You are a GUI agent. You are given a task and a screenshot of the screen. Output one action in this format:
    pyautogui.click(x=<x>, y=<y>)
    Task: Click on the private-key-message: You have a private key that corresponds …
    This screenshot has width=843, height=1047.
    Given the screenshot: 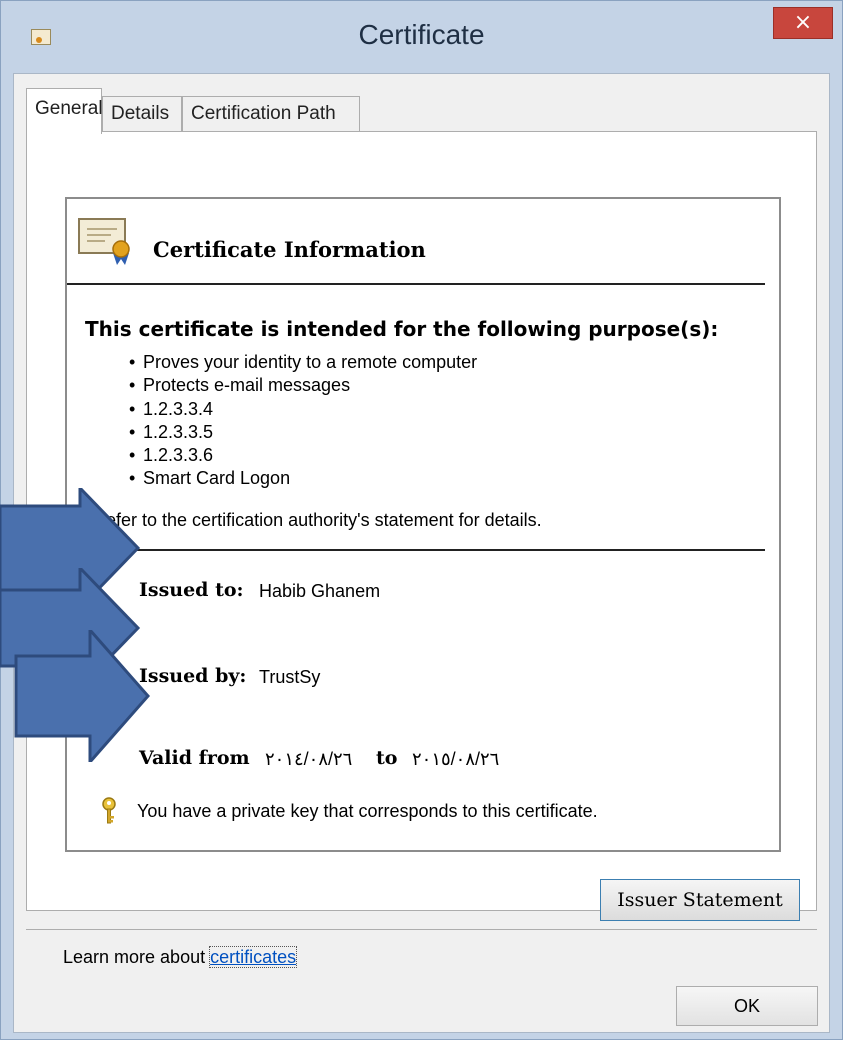 What is the action you would take?
    pyautogui.click(x=367, y=811)
    